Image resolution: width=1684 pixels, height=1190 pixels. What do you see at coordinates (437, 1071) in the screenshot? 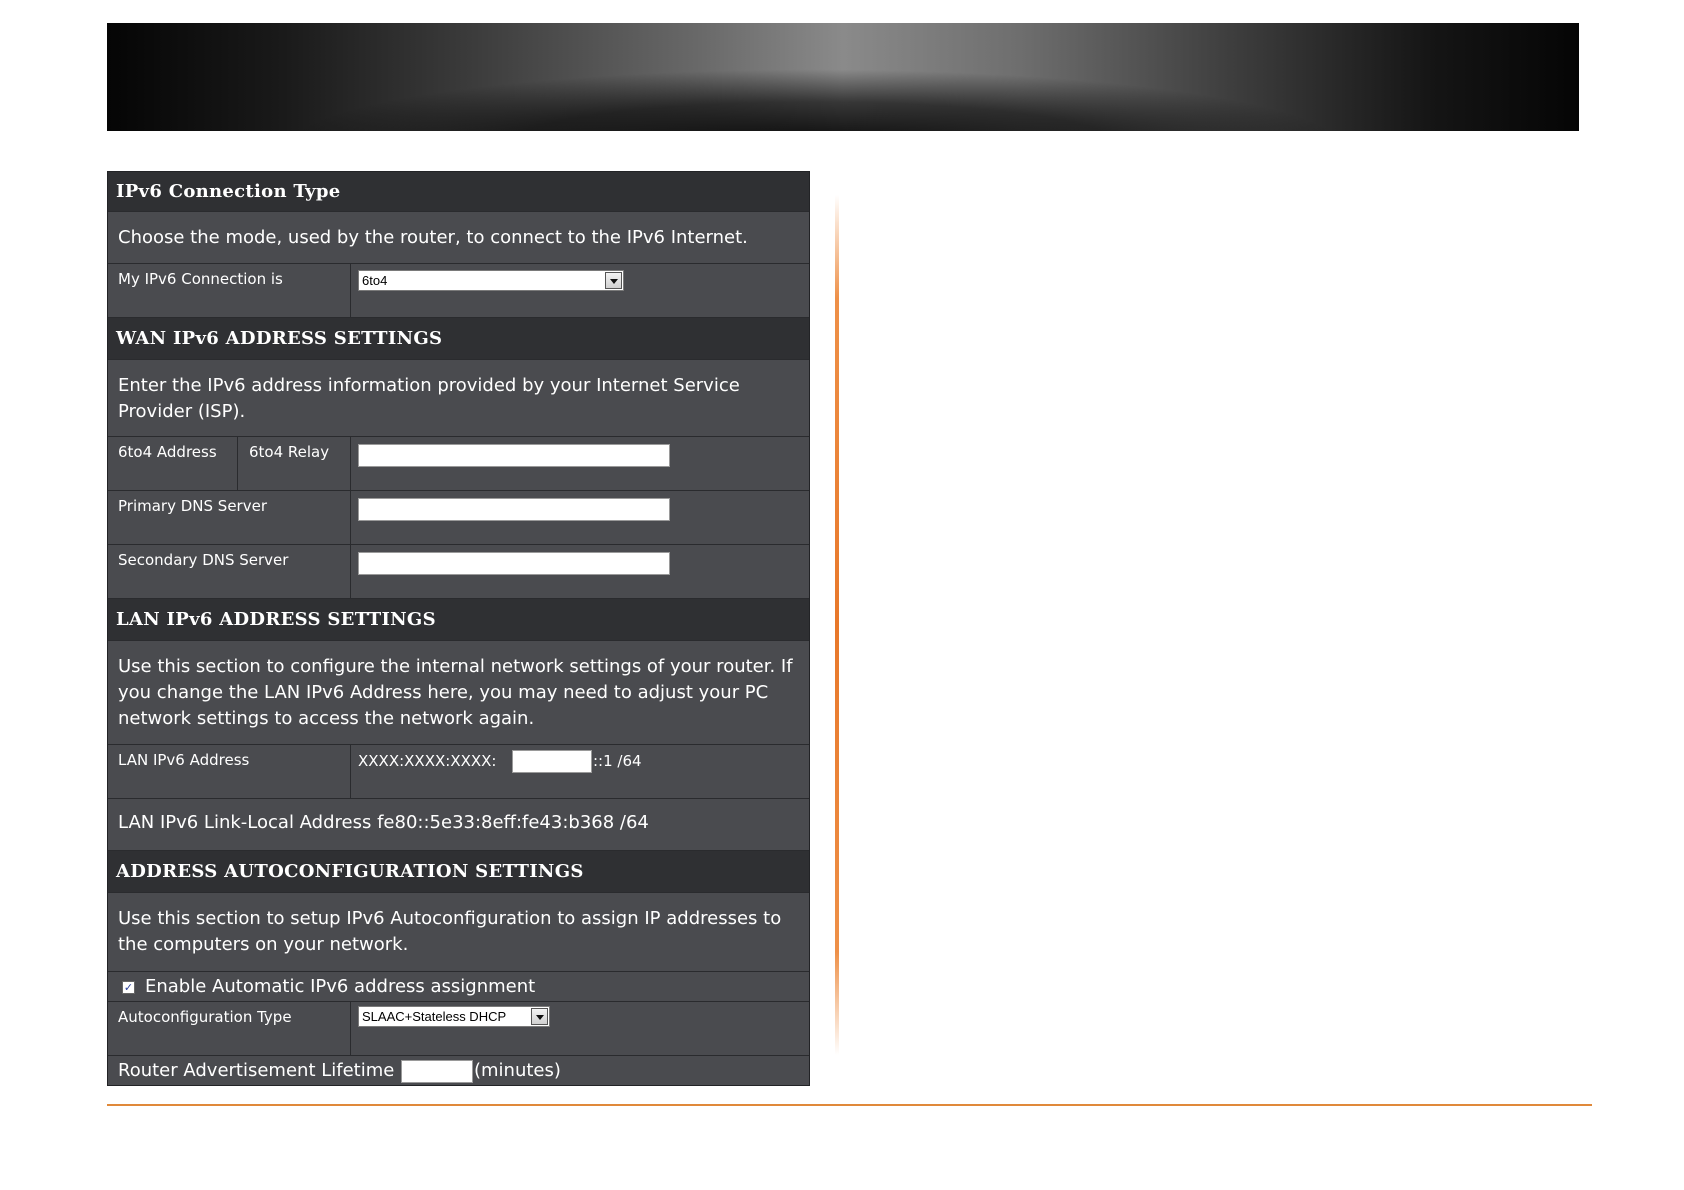
I see `ra-lifetime-input` at bounding box center [437, 1071].